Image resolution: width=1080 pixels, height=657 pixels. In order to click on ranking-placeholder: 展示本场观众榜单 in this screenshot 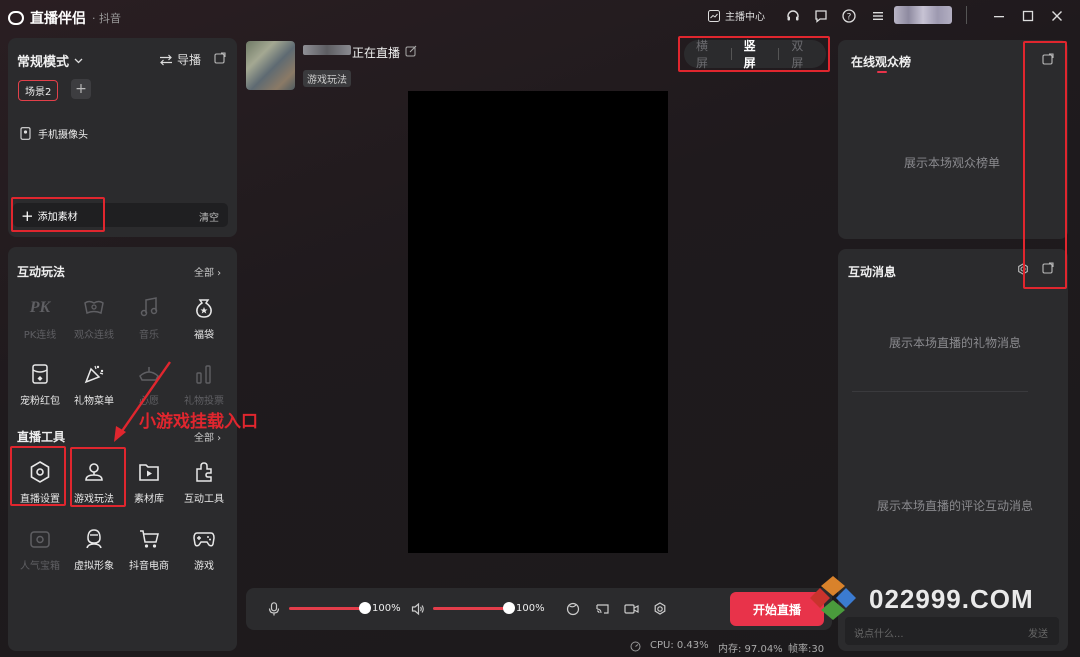, I will do `click(952, 163)`.